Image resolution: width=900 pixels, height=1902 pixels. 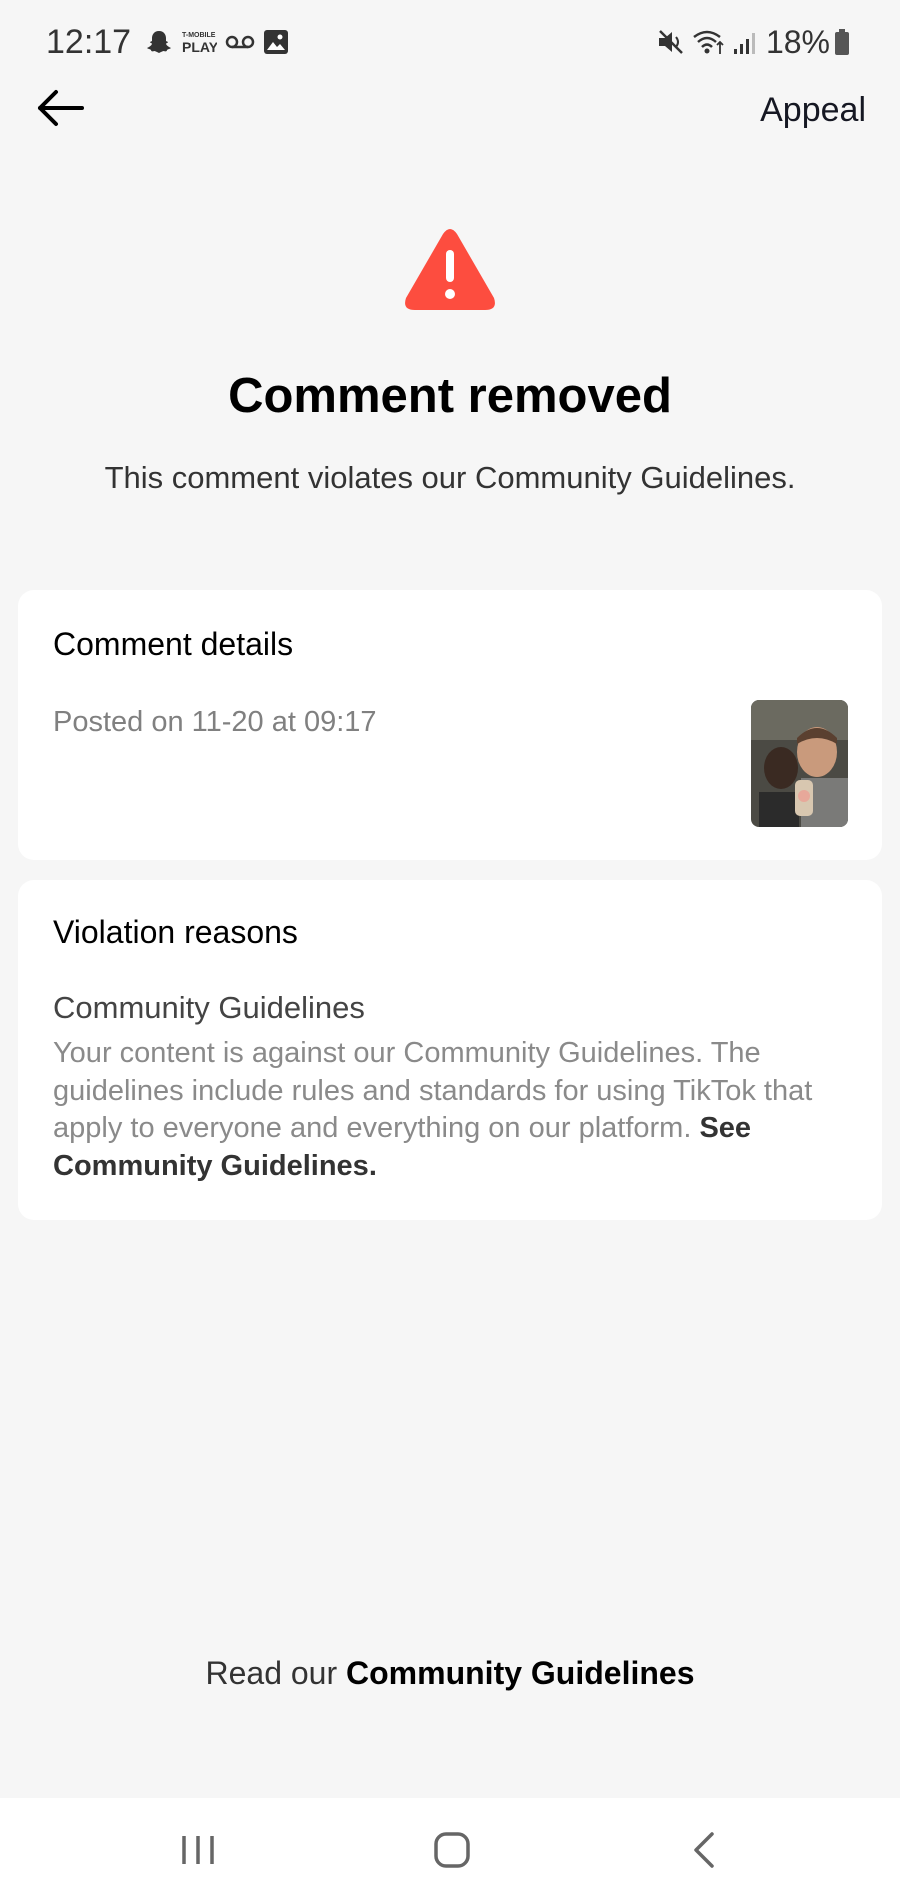 I want to click on system-back-button, so click(x=705, y=1852).